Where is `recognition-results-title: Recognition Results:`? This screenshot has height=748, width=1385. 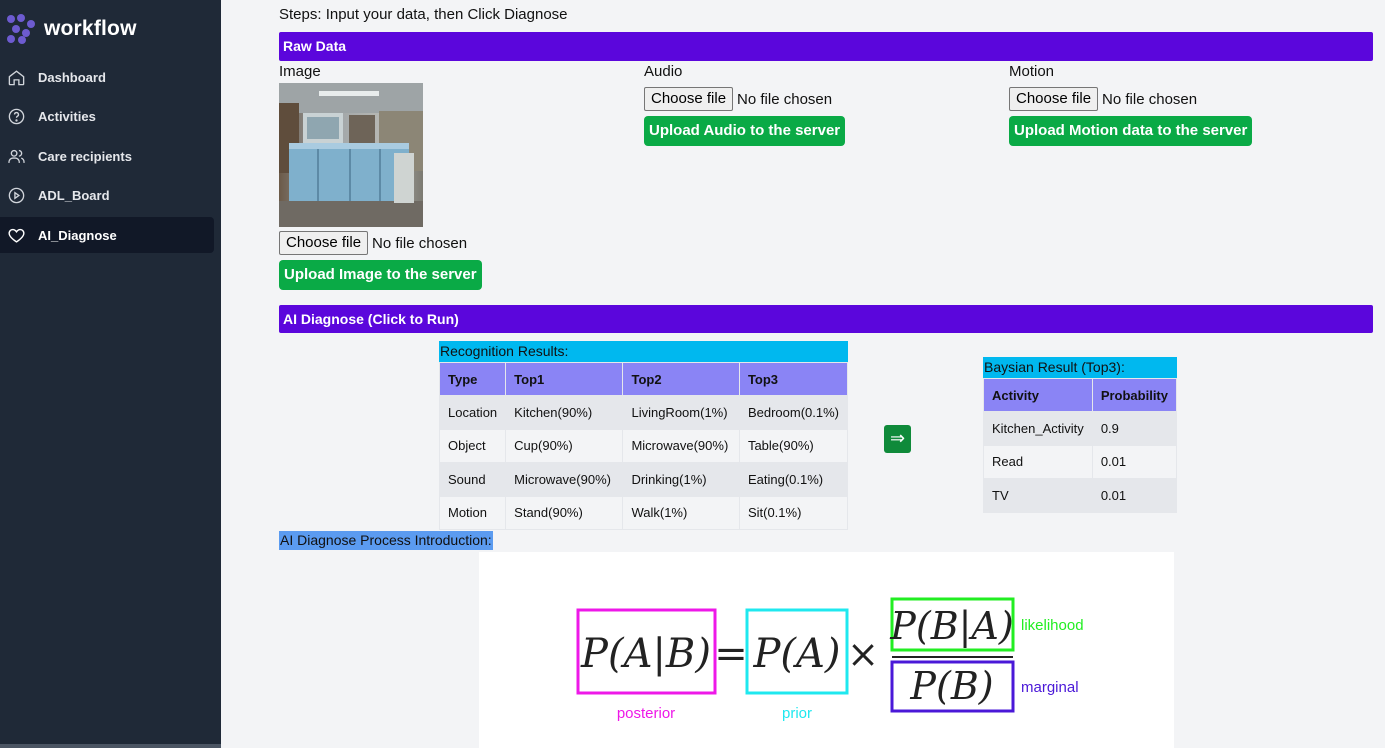
recognition-results-title: Recognition Results: is located at coordinates (643, 351).